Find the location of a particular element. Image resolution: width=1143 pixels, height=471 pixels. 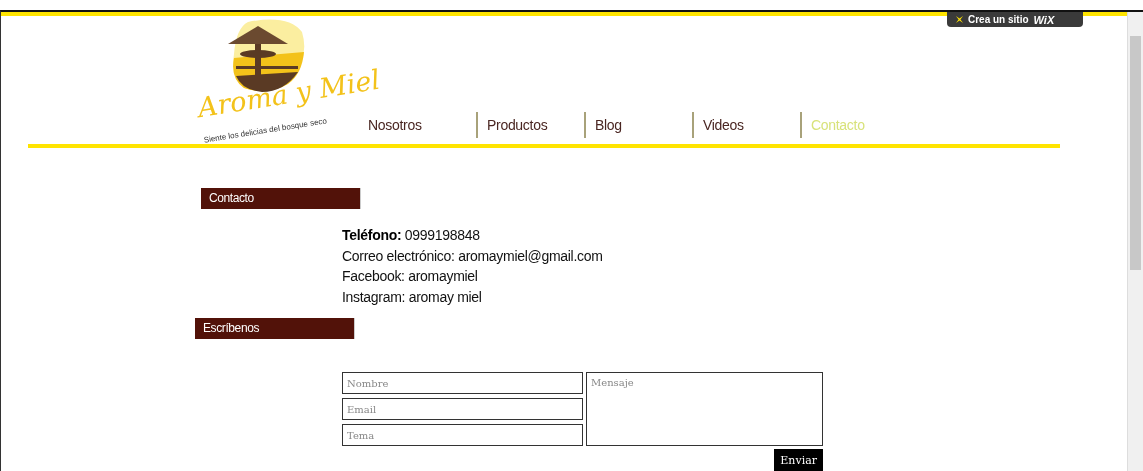

brand-logo: WiX is located at coordinates (1044, 19).